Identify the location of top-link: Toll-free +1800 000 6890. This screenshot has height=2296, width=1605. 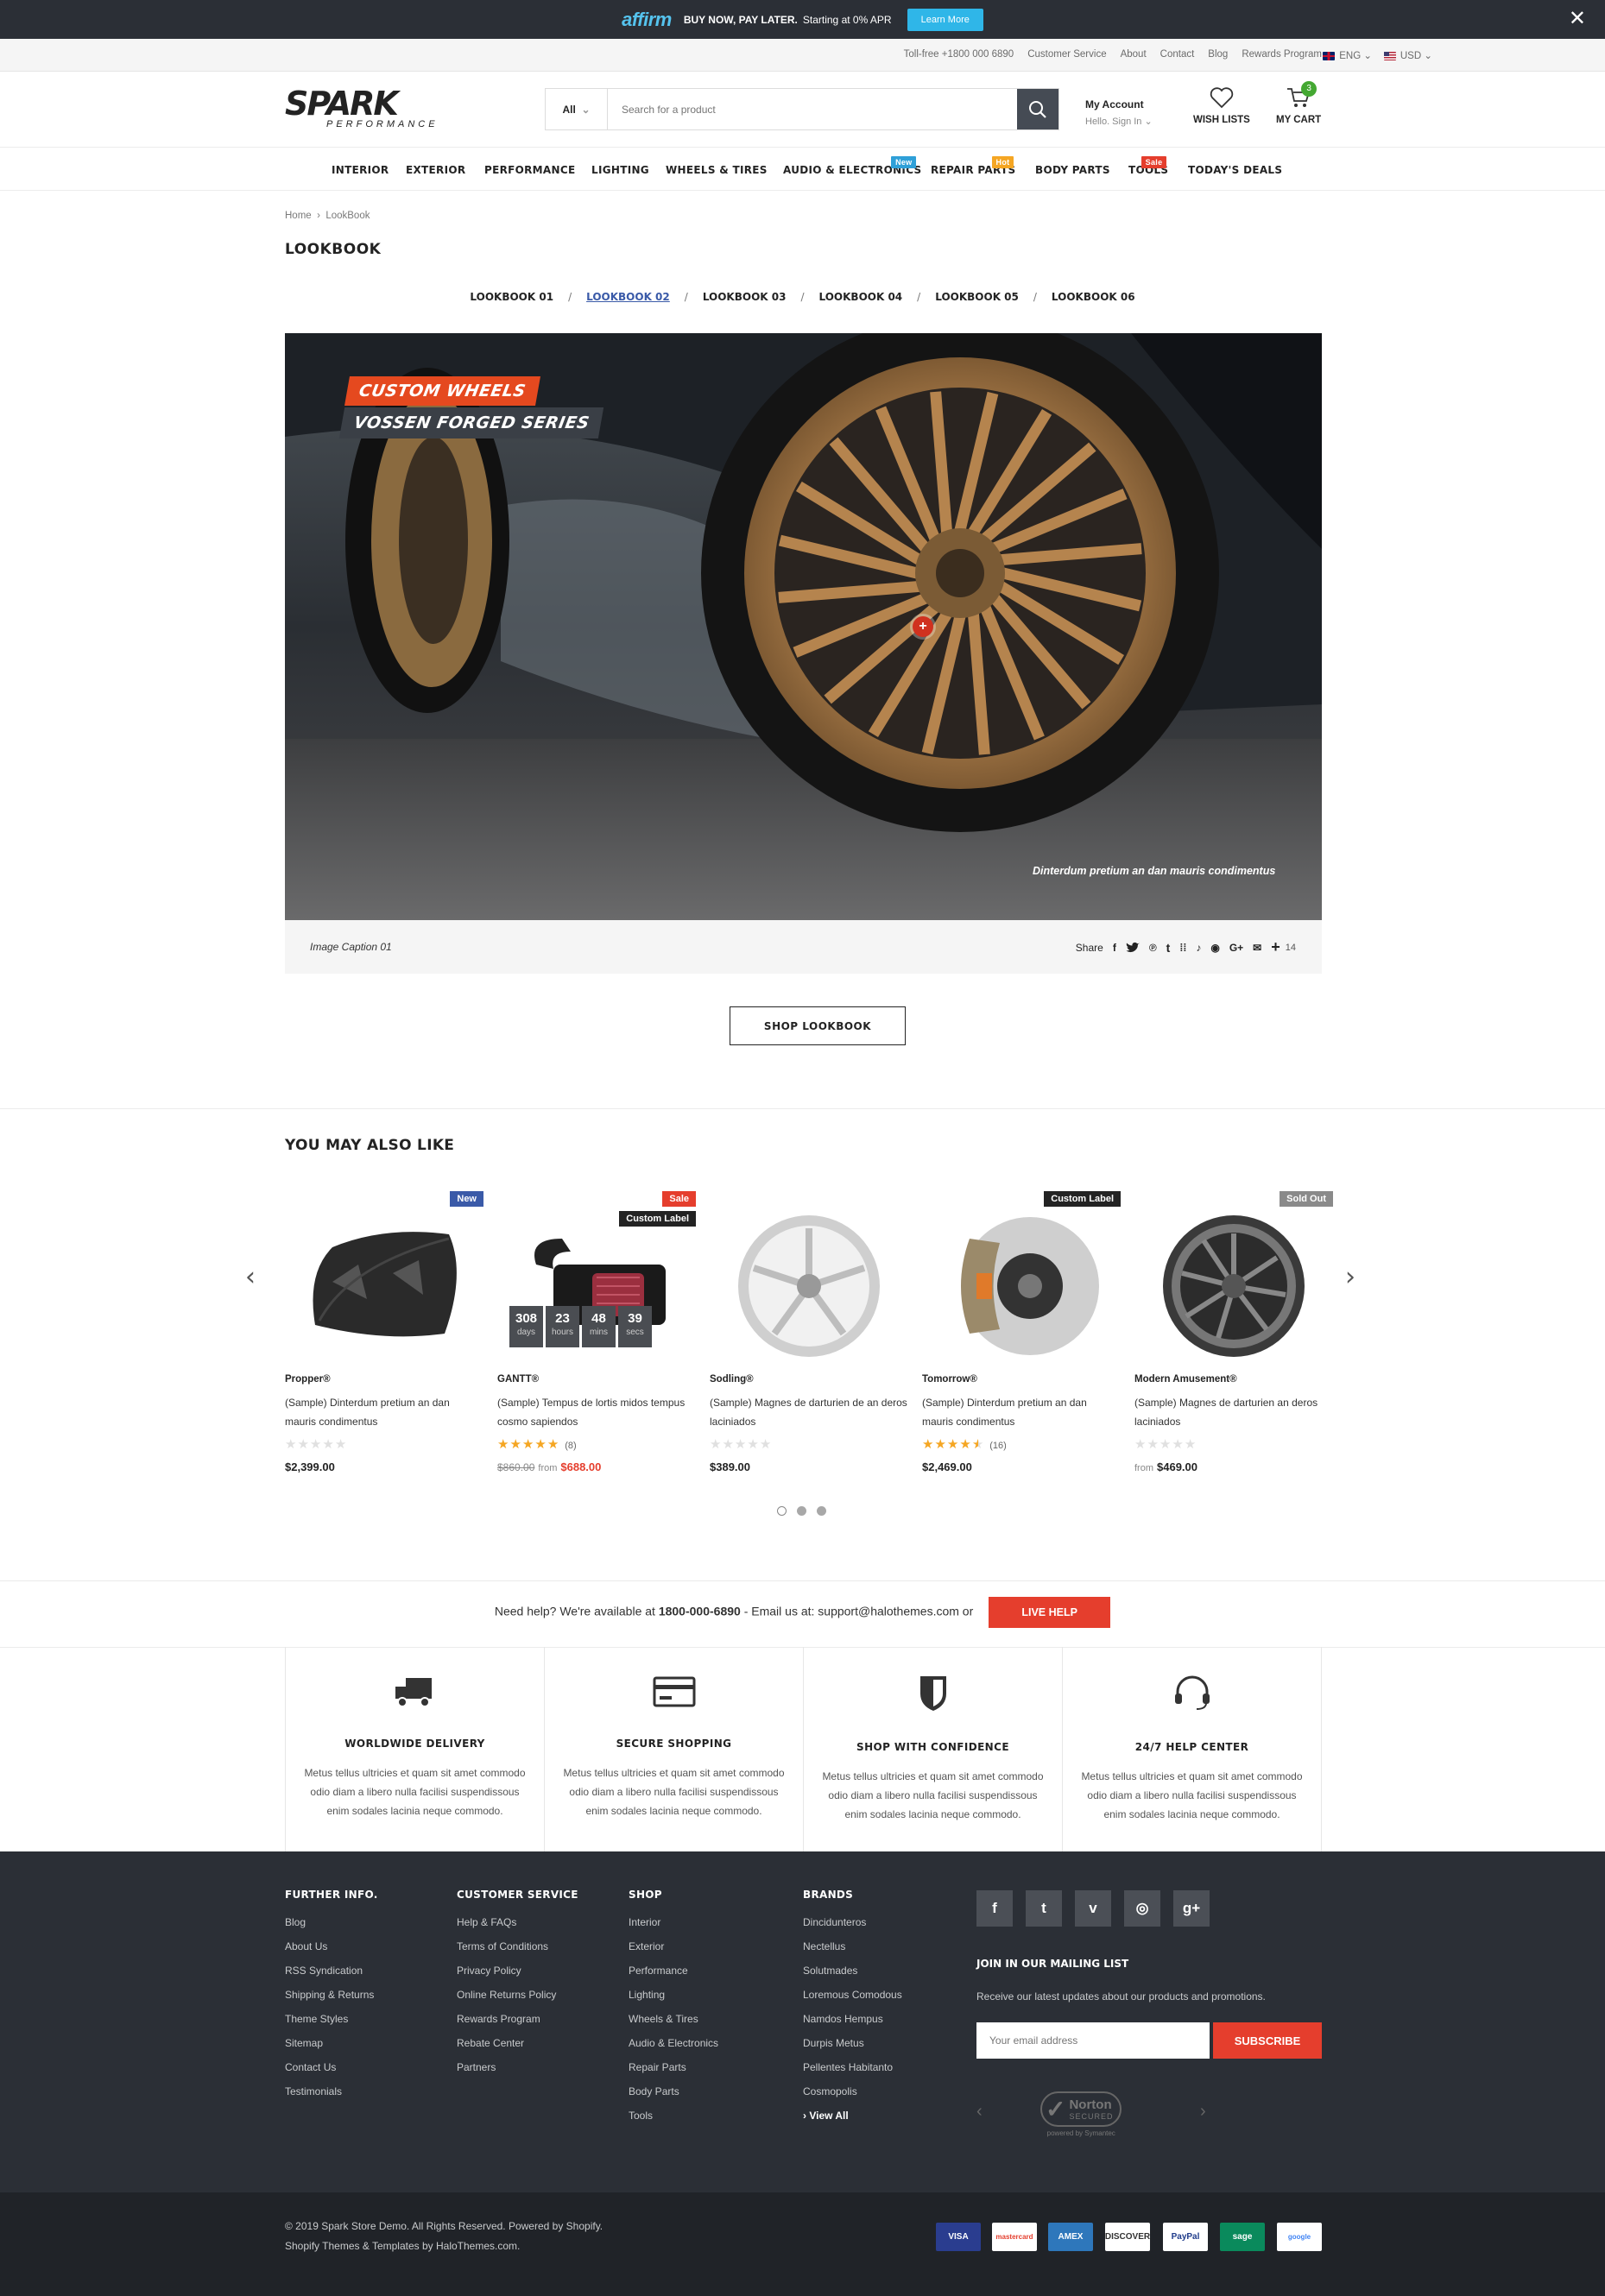
(959, 54).